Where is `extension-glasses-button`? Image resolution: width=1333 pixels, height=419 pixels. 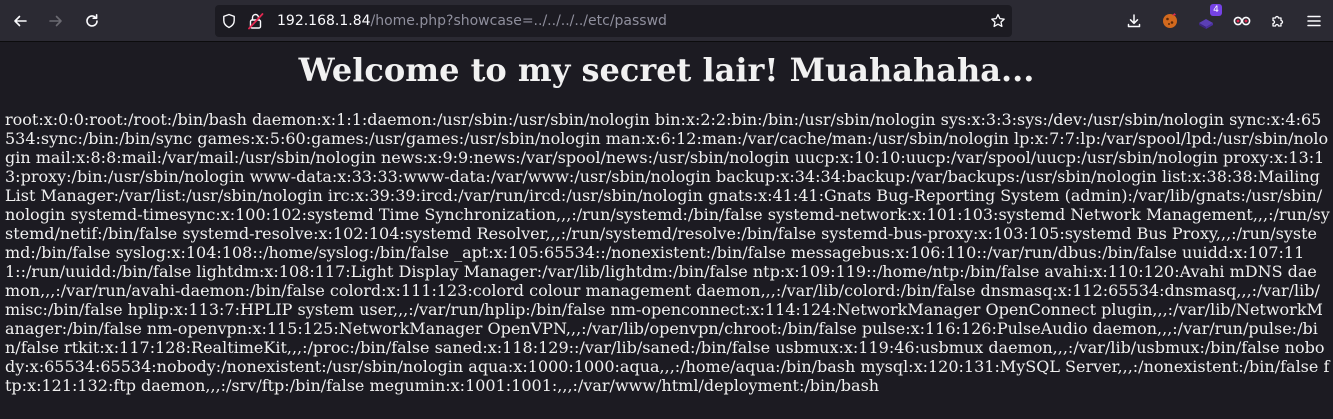
extension-glasses-button is located at coordinates (1242, 21).